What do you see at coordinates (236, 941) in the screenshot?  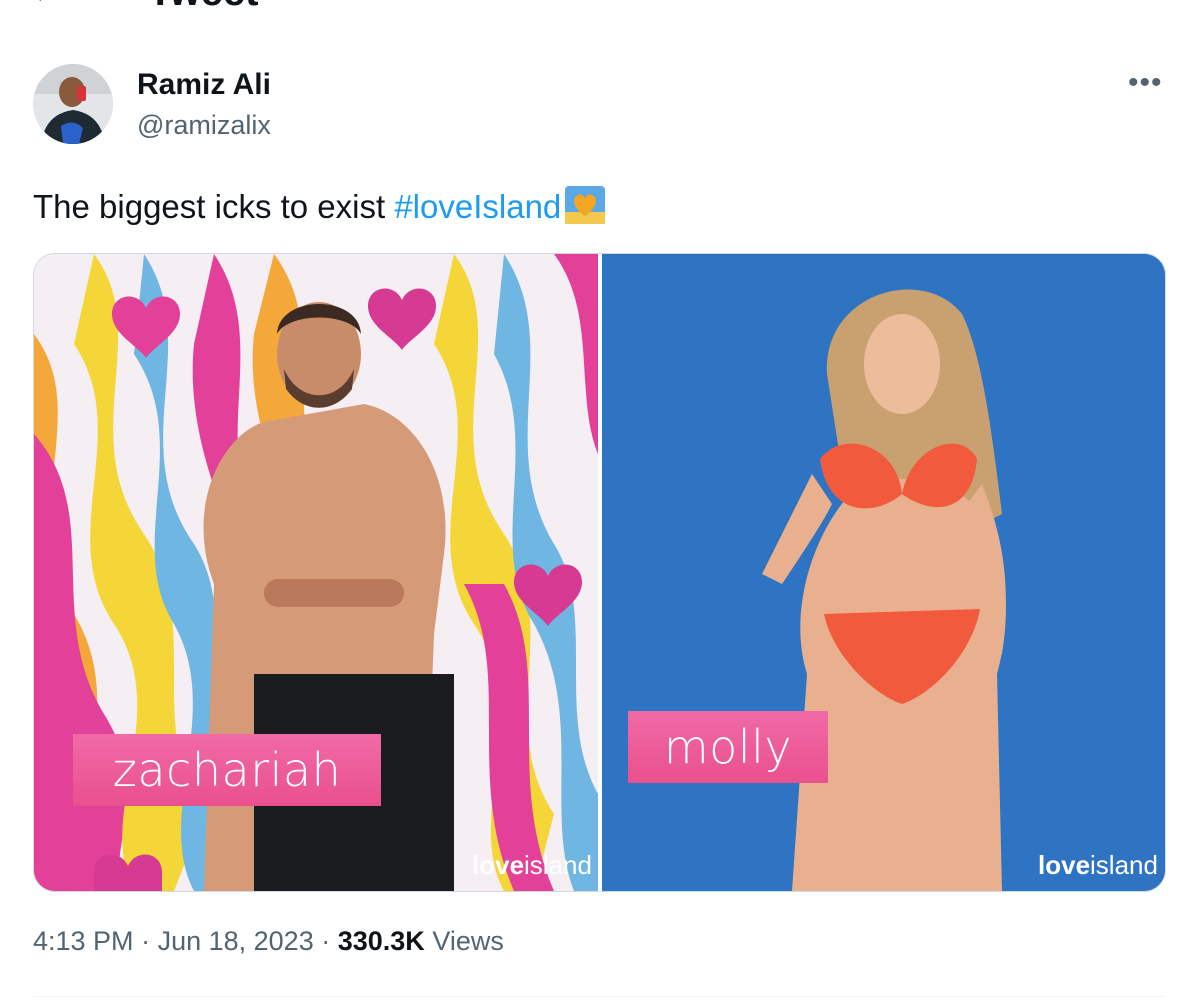 I see `tweet-date: Jun 18, 2023` at bounding box center [236, 941].